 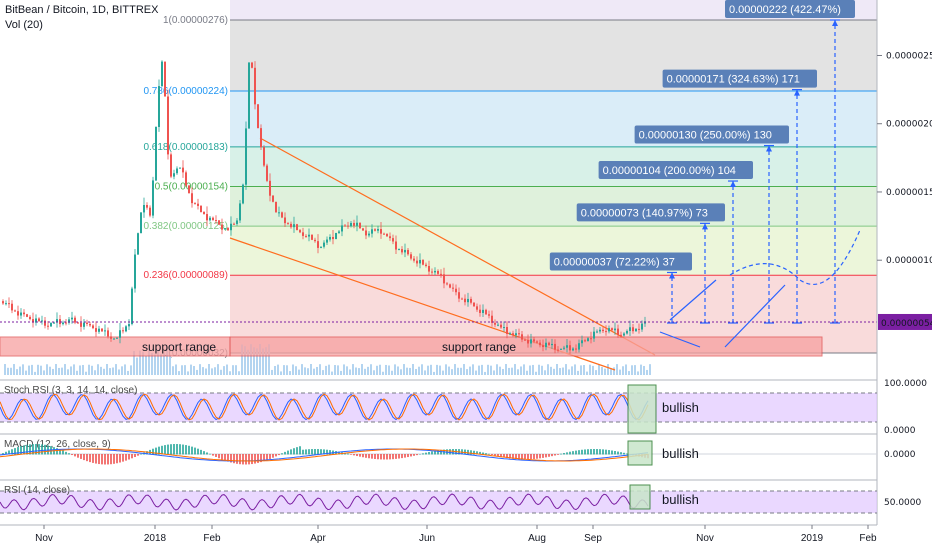 I want to click on time-axis: Nov 2018 Feb Apr Jun Aug Sep Nov 2019 Feb, so click(x=438, y=534).